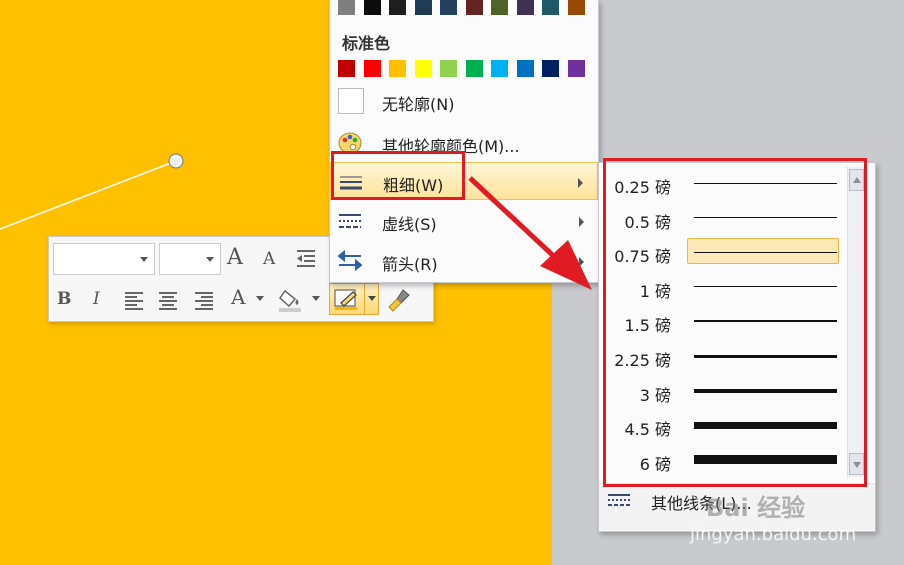 Image resolution: width=904 pixels, height=565 pixels. What do you see at coordinates (104, 259) in the screenshot?
I see `font-name-combo` at bounding box center [104, 259].